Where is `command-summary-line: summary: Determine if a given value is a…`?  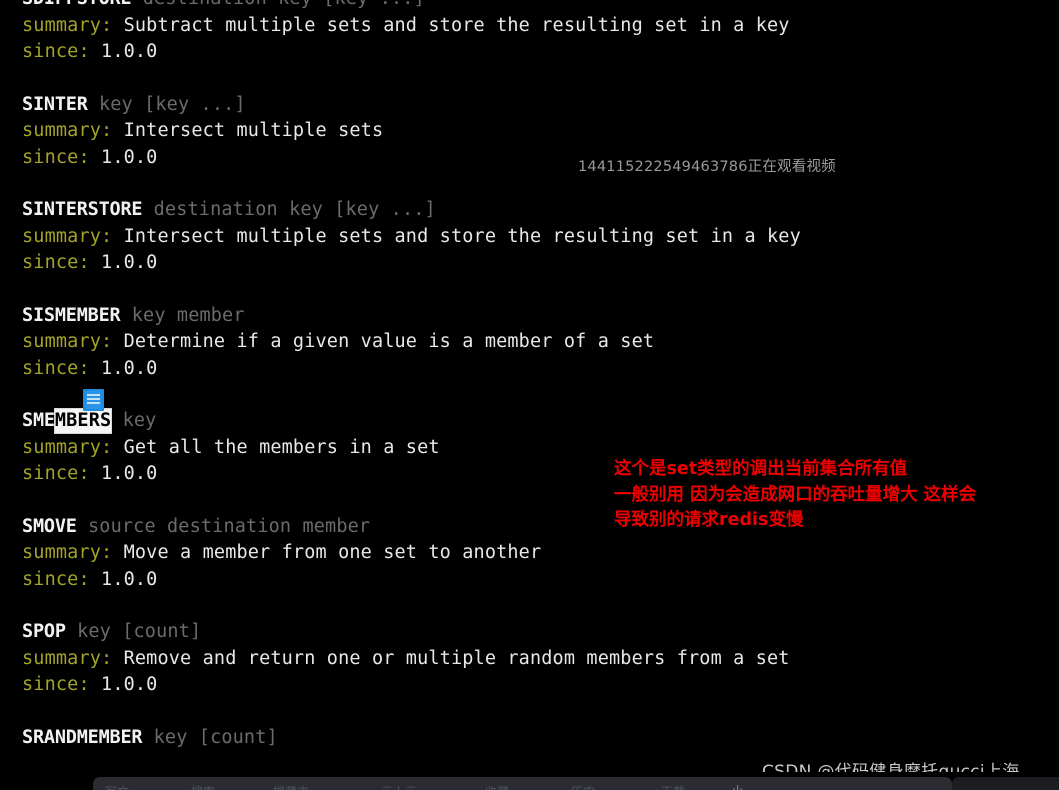 command-summary-line: summary: Determine if a given value is a… is located at coordinates (540, 342).